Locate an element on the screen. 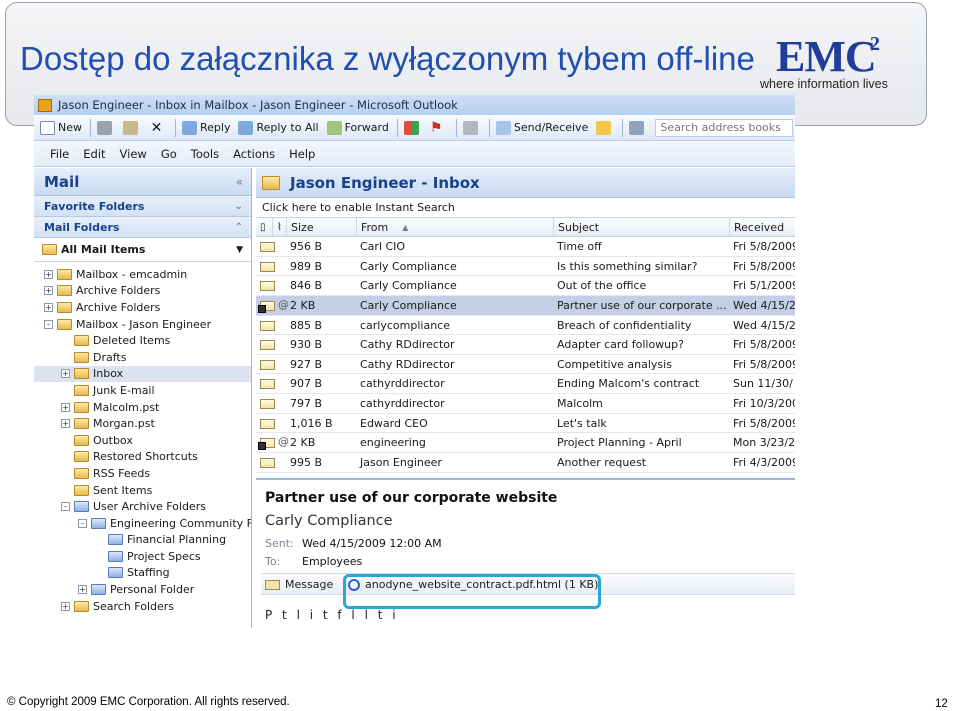  folder-item: Financial Planning is located at coordinates (142, 540).